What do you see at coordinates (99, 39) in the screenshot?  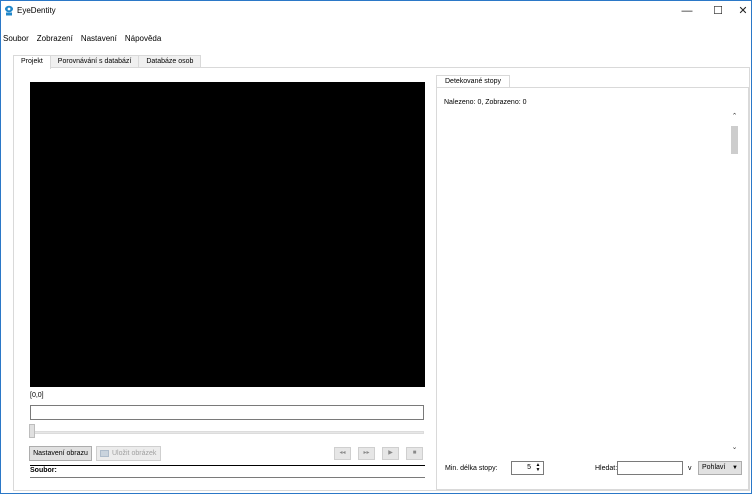 I see `menu-nastaveni: Nastavení` at bounding box center [99, 39].